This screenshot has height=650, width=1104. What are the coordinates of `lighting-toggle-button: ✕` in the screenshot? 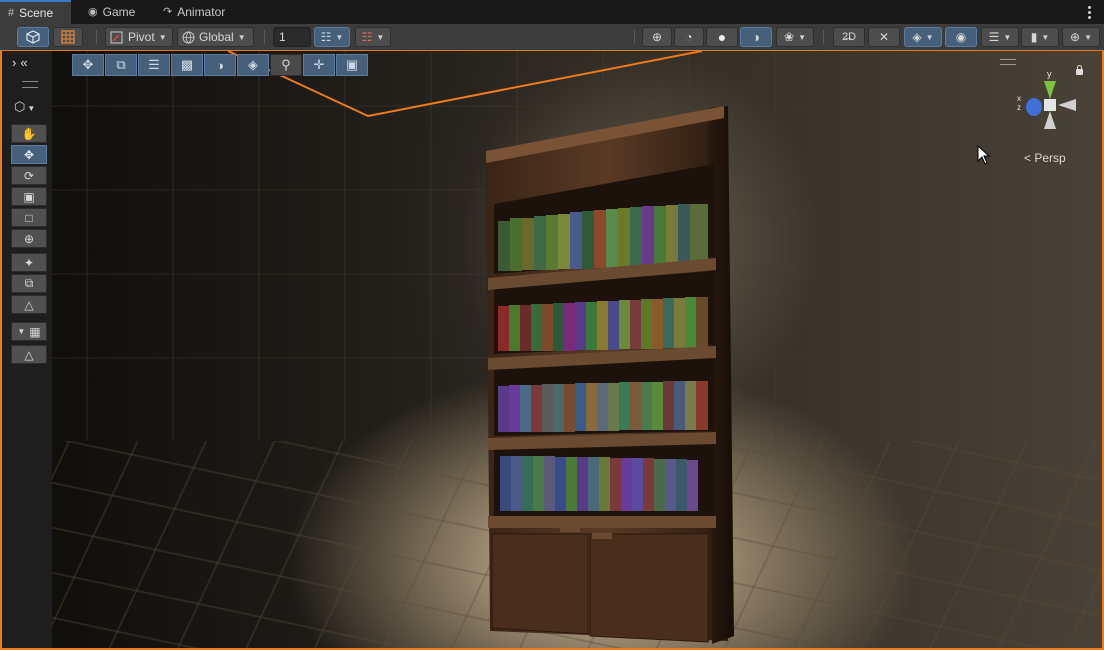 It's located at (884, 37).